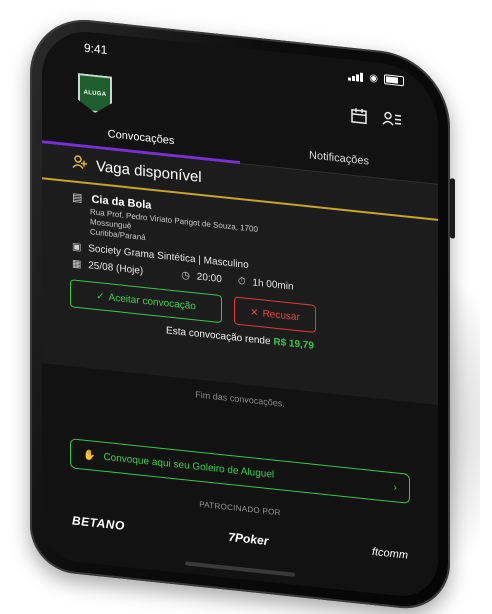 Image resolution: width=492 pixels, height=614 pixels. Describe the element at coordinates (395, 487) in the screenshot. I see `chevron-right-icon: ›` at that location.